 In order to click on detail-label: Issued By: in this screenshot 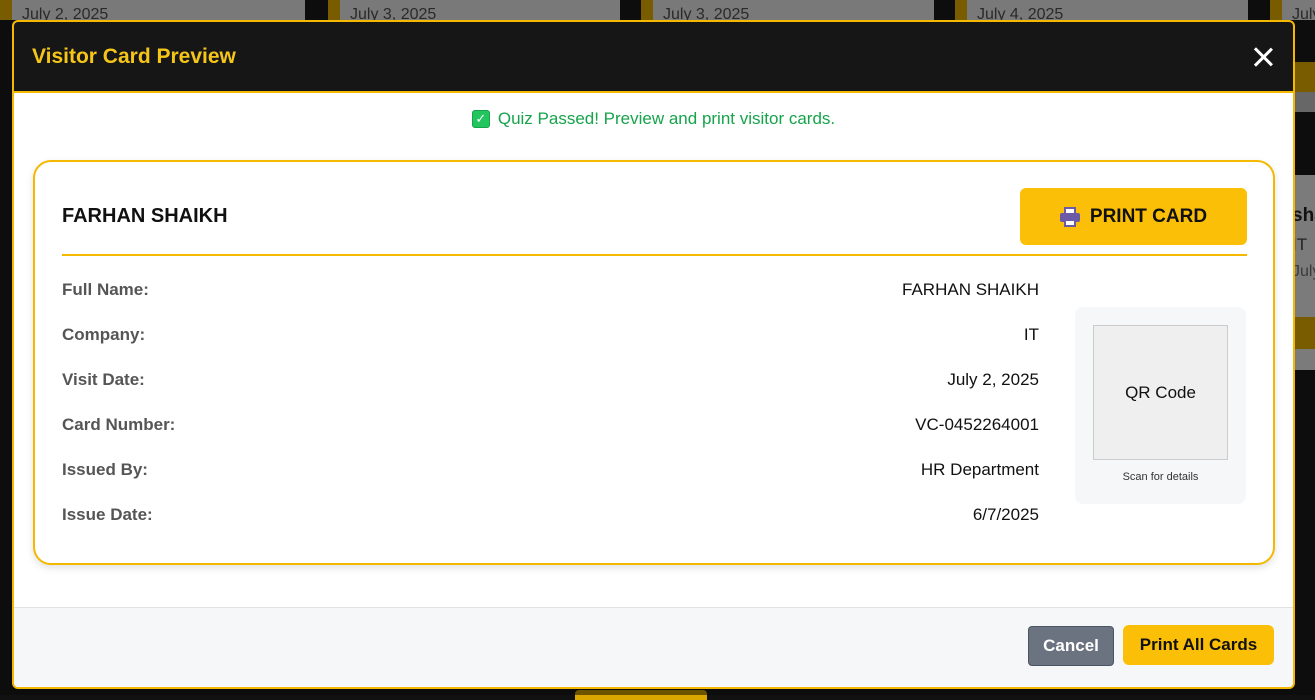, I will do `click(105, 469)`.